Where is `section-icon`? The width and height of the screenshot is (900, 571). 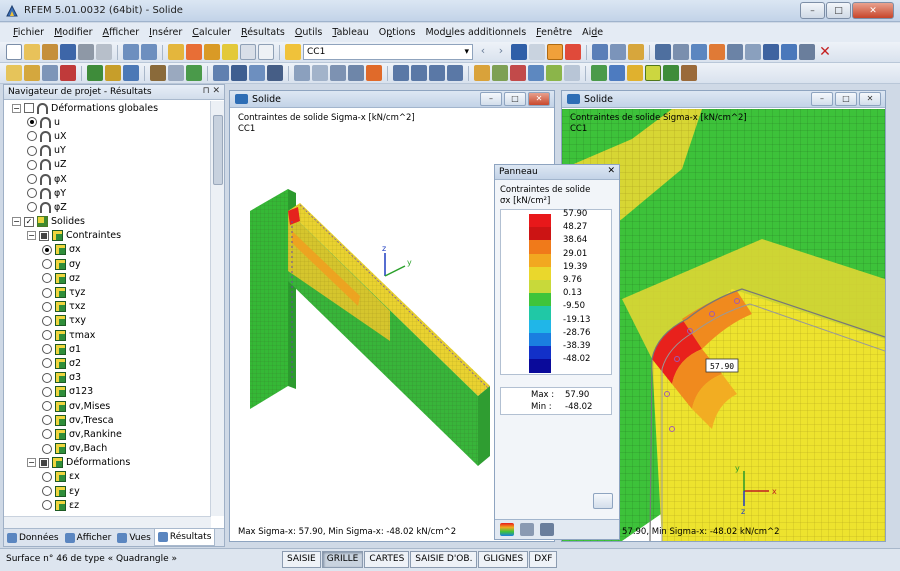
section-icon is located at coordinates (618, 52).